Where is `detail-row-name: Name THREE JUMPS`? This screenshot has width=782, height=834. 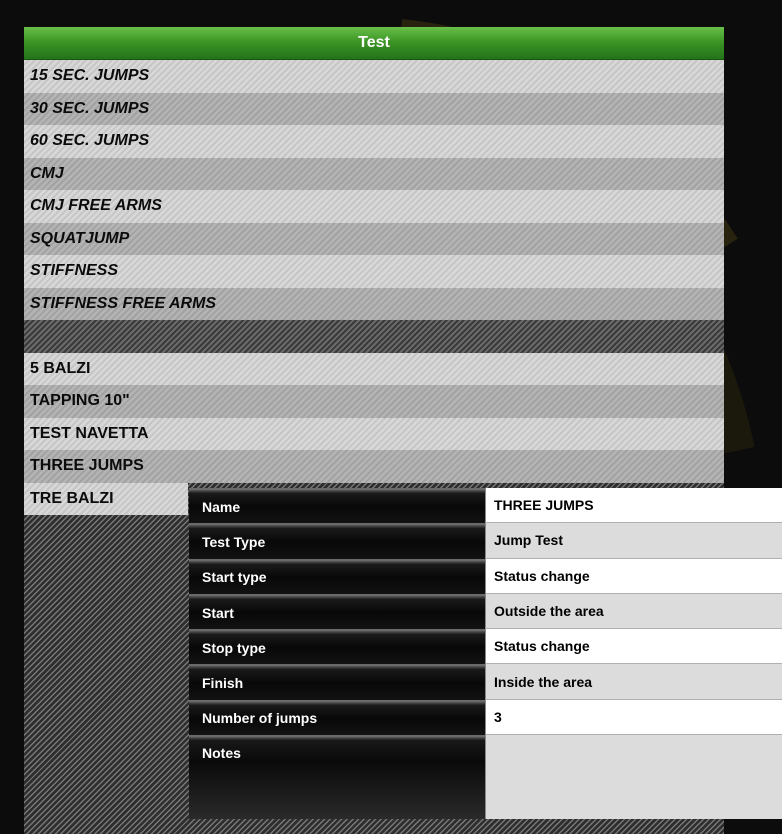
detail-row-name: Name THREE JUMPS is located at coordinates (485, 506).